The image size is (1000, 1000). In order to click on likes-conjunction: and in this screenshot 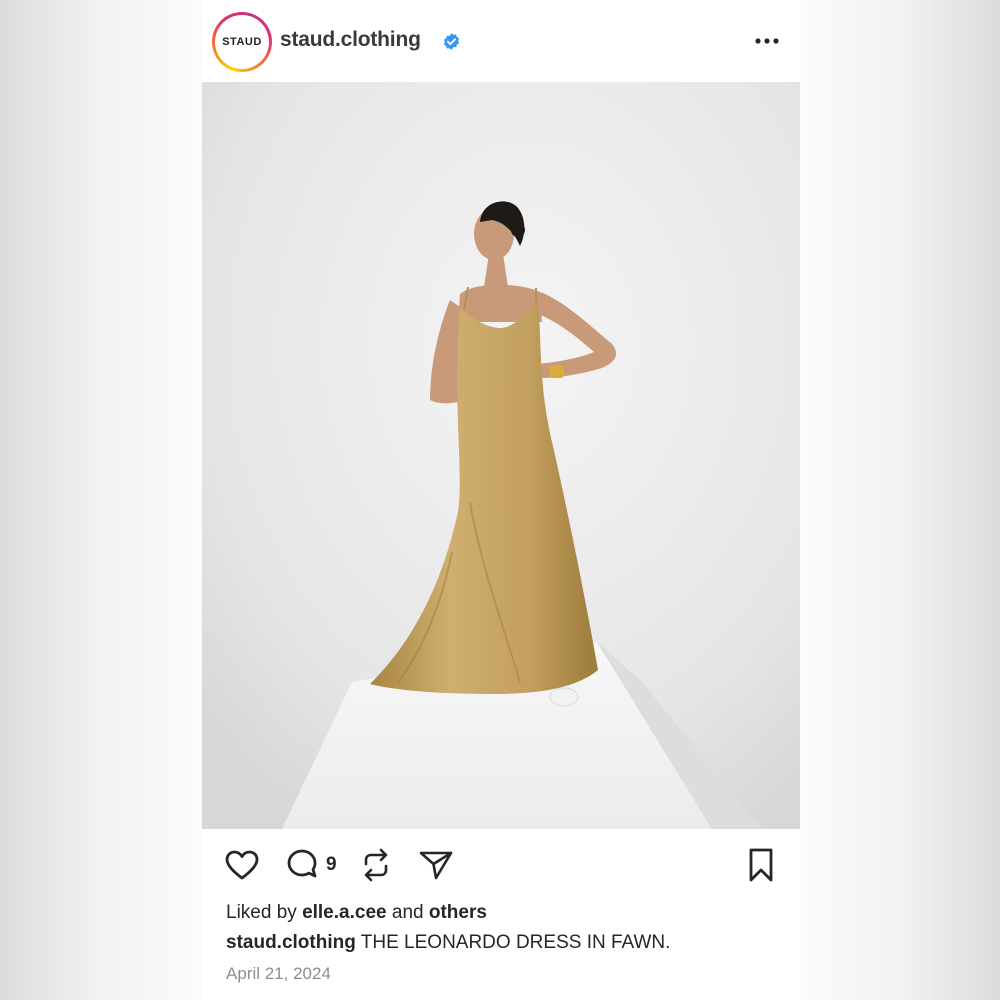, I will do `click(407, 912)`.